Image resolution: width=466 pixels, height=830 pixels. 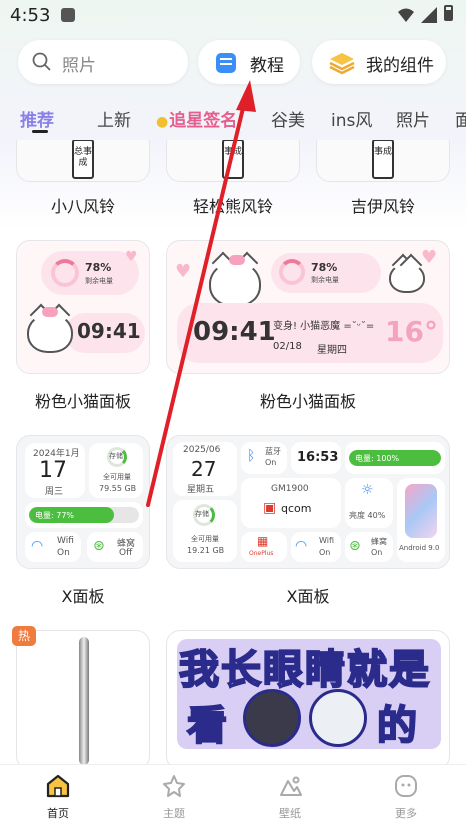 I want to click on nav-label: 壁纸, so click(x=290, y=813).